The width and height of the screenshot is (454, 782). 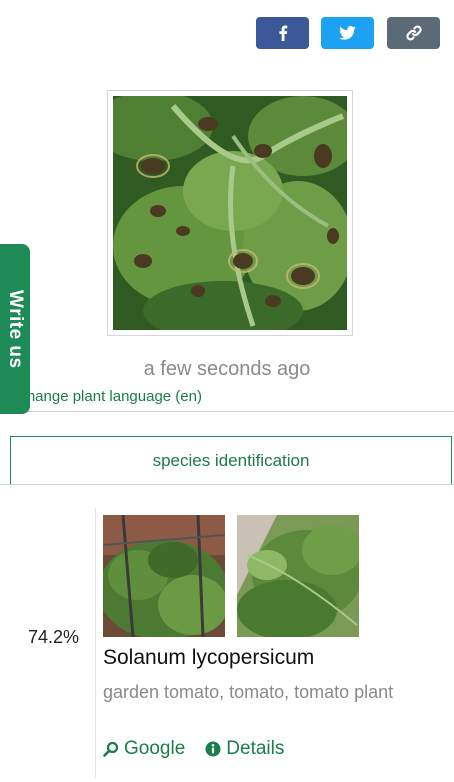 What do you see at coordinates (255, 748) in the screenshot?
I see `details-link-label: Details` at bounding box center [255, 748].